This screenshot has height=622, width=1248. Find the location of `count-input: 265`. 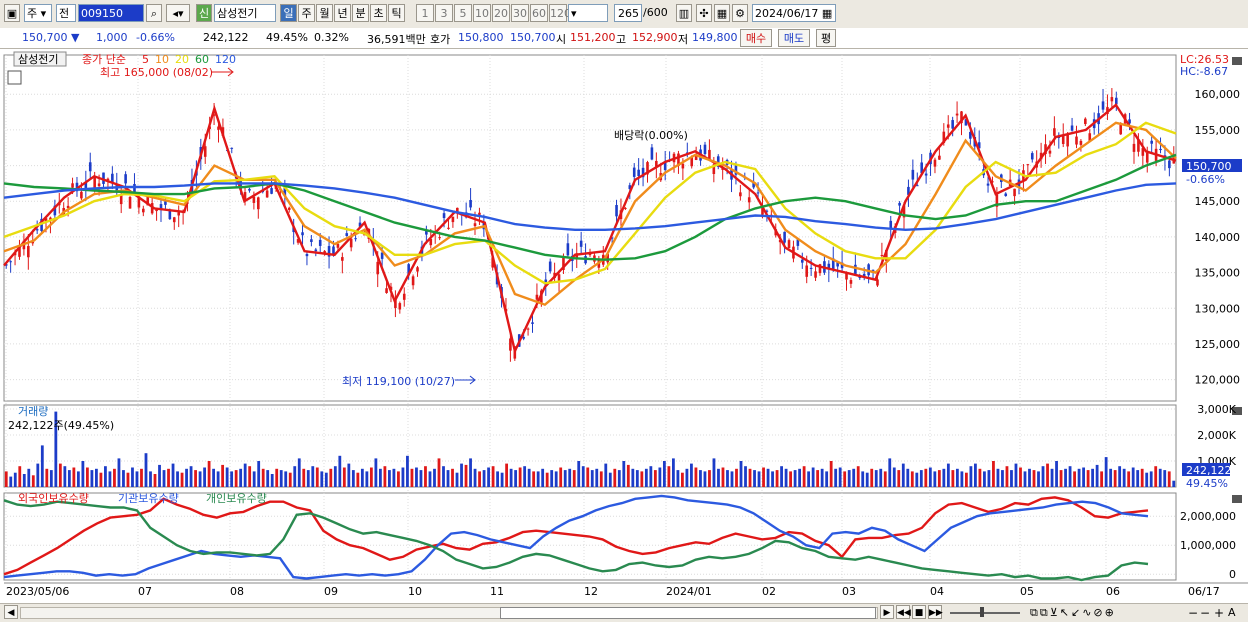

count-input: 265 is located at coordinates (628, 13).